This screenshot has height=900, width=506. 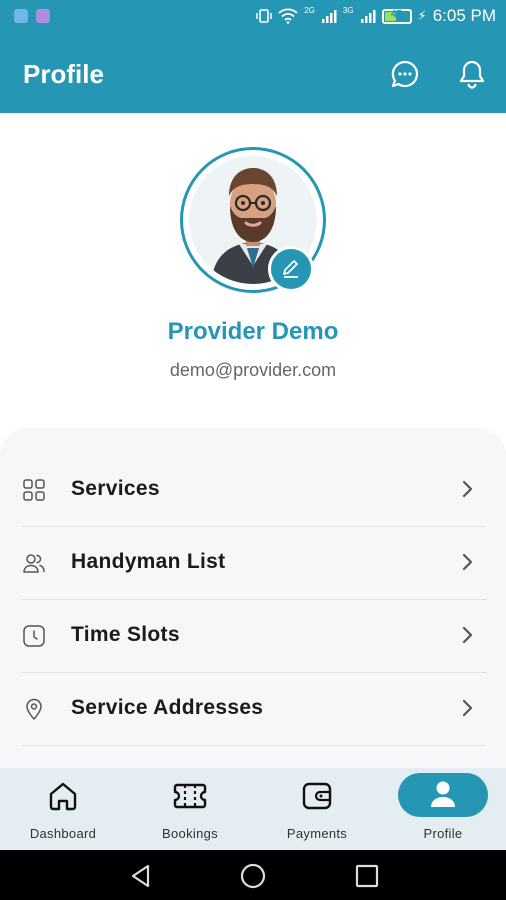 I want to click on nav-bookings: Bookings, so click(x=190, y=809).